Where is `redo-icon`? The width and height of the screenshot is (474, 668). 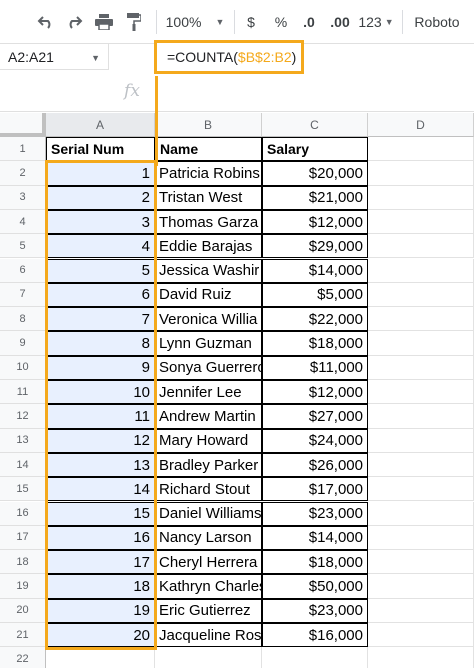
redo-icon is located at coordinates (74, 22).